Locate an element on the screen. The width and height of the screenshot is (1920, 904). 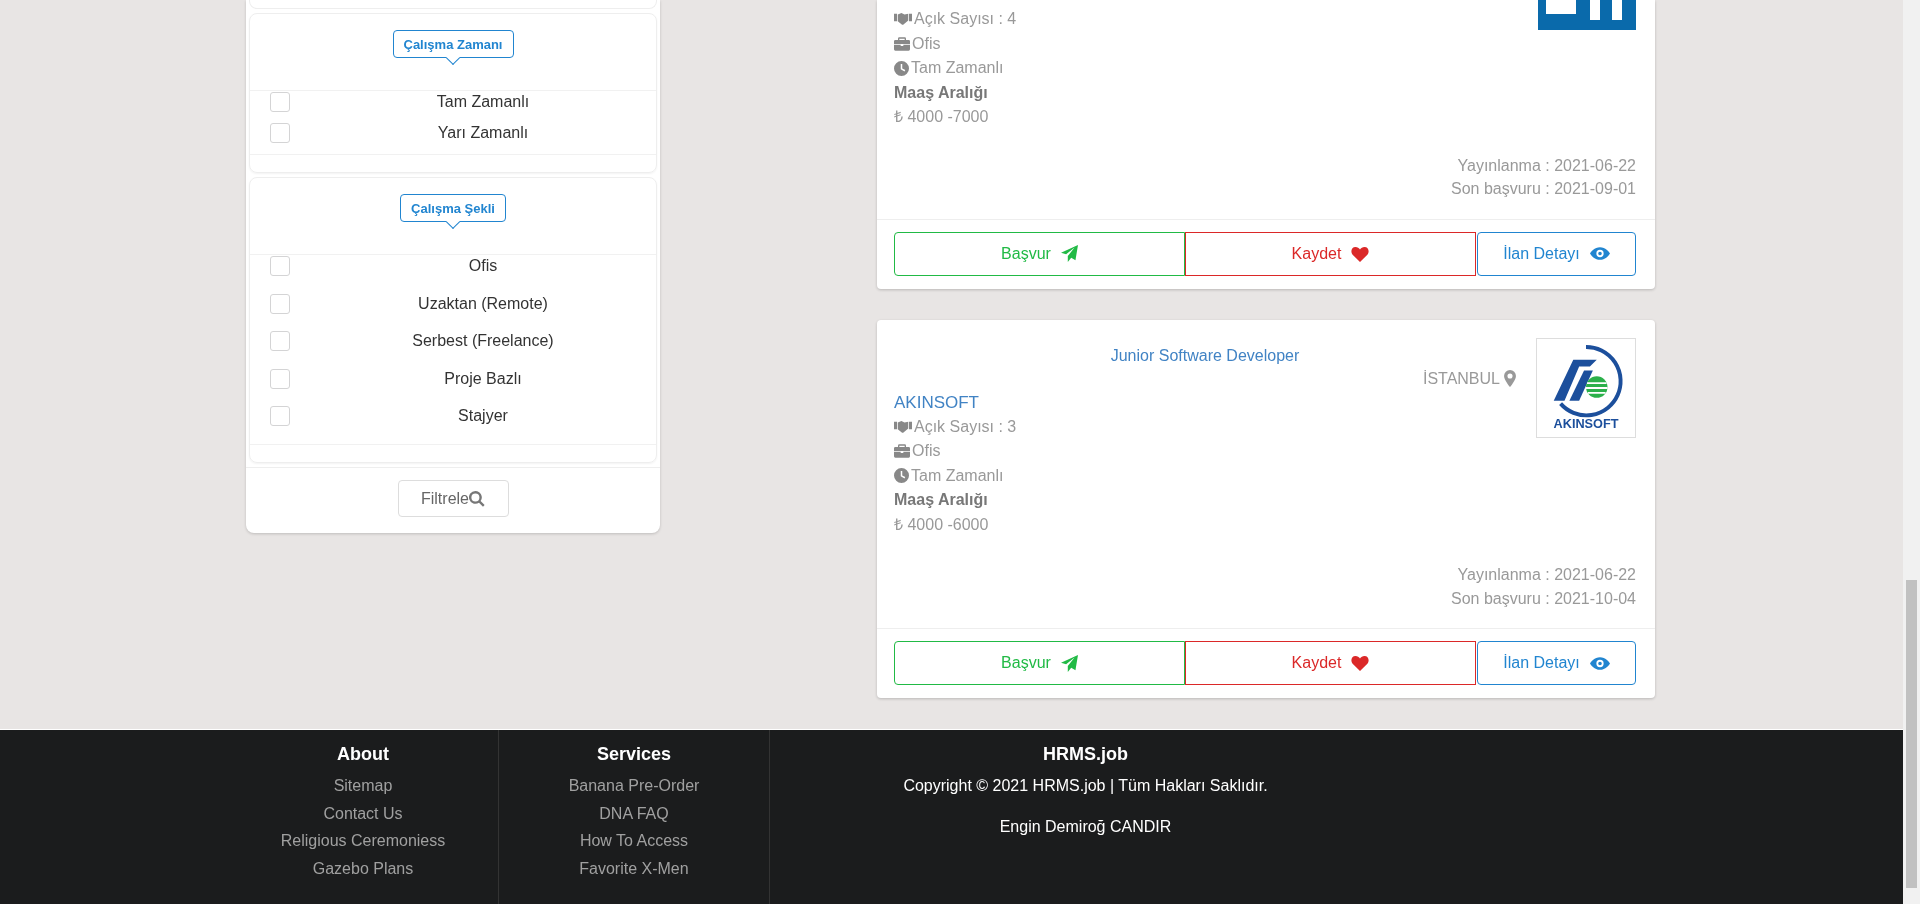
footer-heading: Services is located at coordinates (634, 754).